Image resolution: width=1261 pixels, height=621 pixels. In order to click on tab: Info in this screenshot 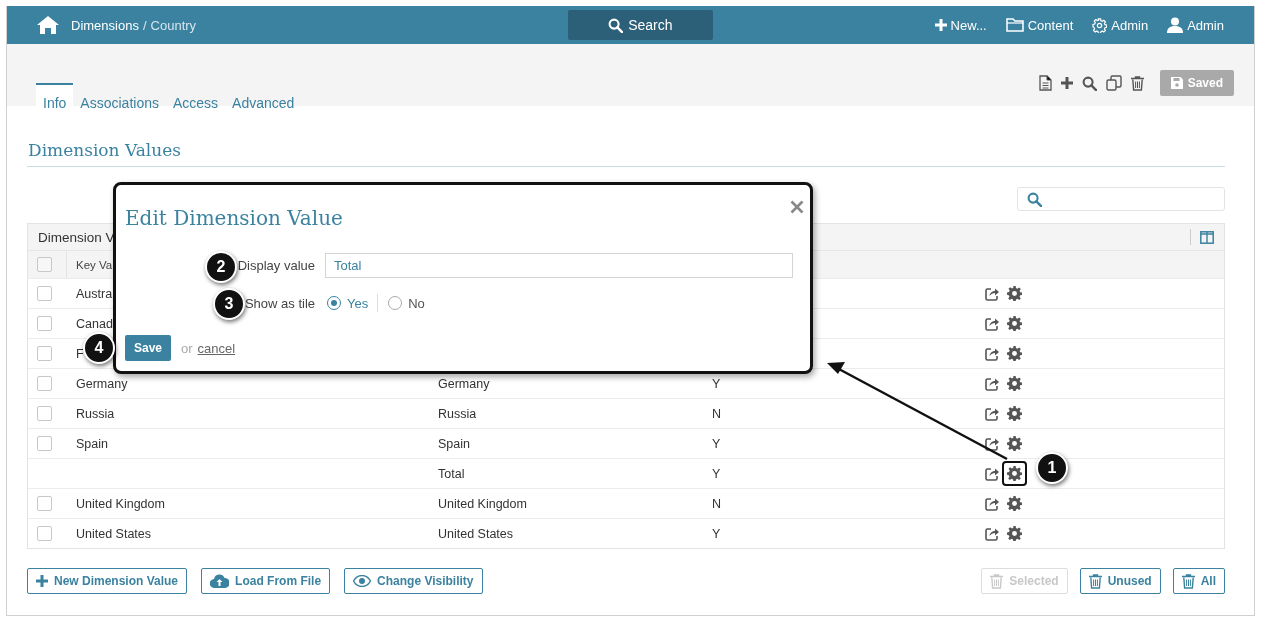, I will do `click(55, 94)`.